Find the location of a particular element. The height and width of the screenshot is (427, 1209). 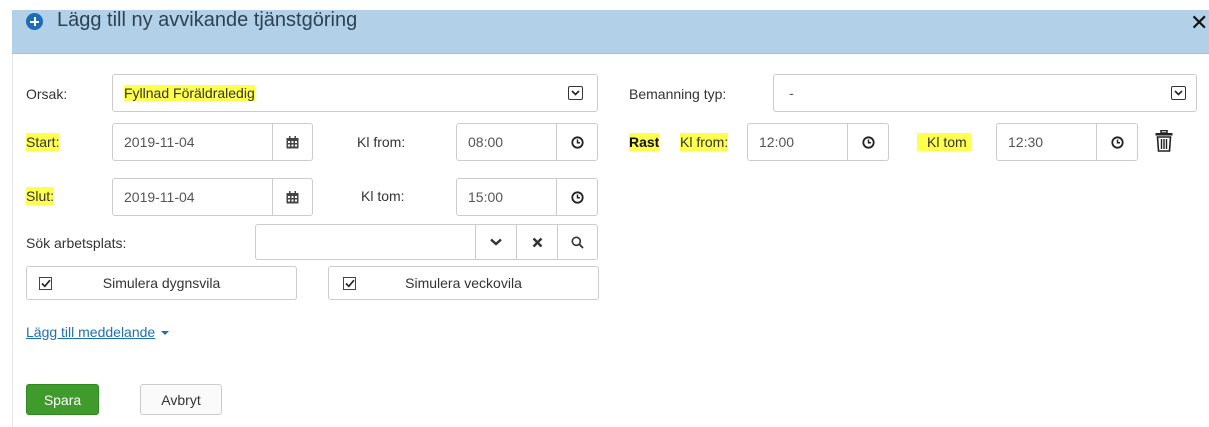

simulate-veckovila-label: Simulera veckovila is located at coordinates (463, 283).